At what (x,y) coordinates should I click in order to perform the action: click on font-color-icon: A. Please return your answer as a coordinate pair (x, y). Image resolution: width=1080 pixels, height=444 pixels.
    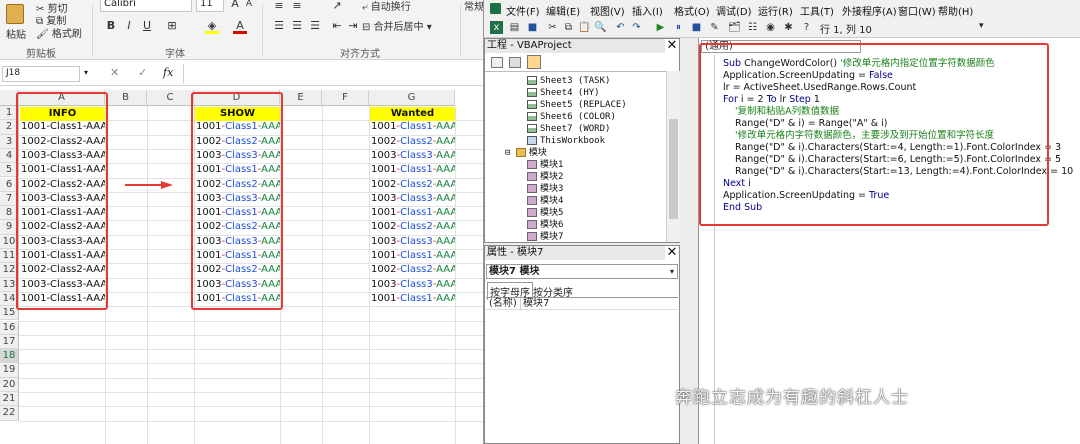
    Looking at the image, I should click on (240, 26).